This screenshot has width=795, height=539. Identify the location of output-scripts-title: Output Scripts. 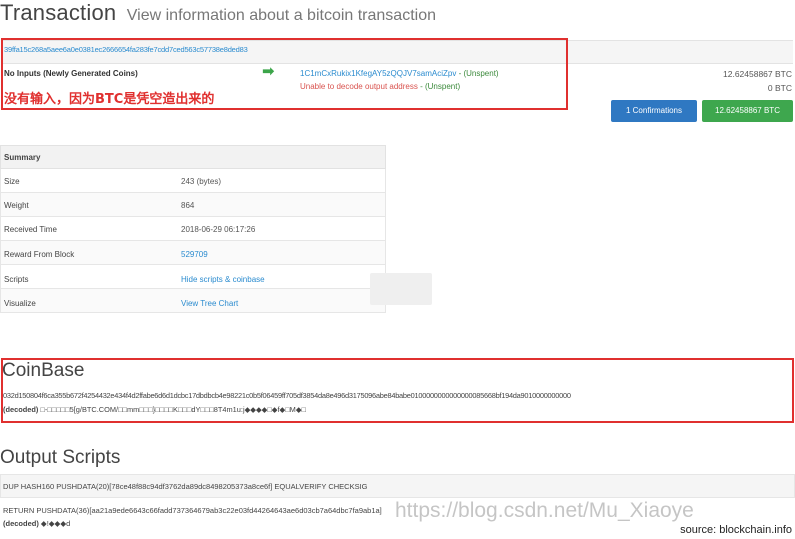
(60, 457).